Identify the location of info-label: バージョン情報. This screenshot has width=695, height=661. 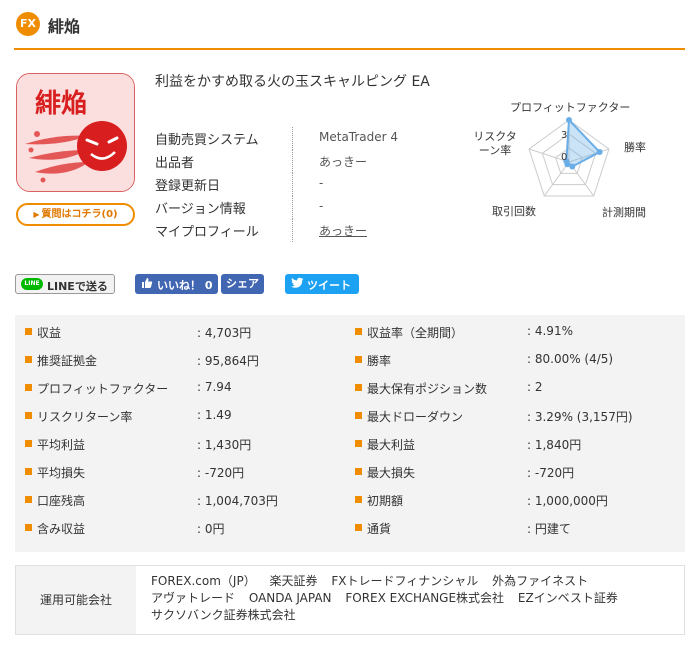
(200, 209).